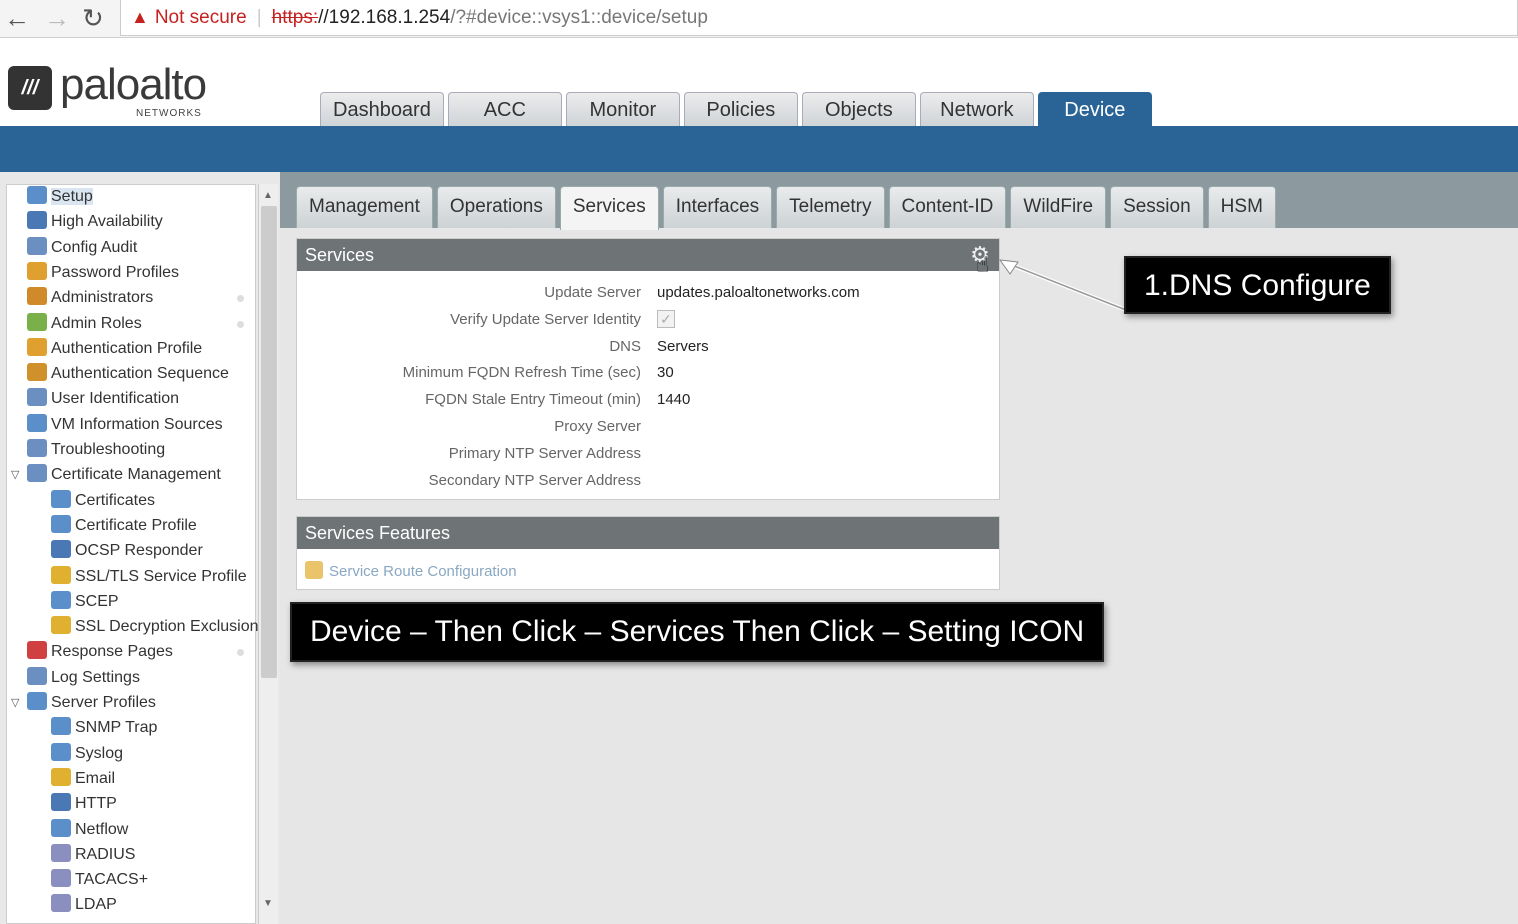 The height and width of the screenshot is (924, 1518). Describe the element at coordinates (95, 222) in the screenshot. I see `tree-item-high-availability: High Availability` at that location.